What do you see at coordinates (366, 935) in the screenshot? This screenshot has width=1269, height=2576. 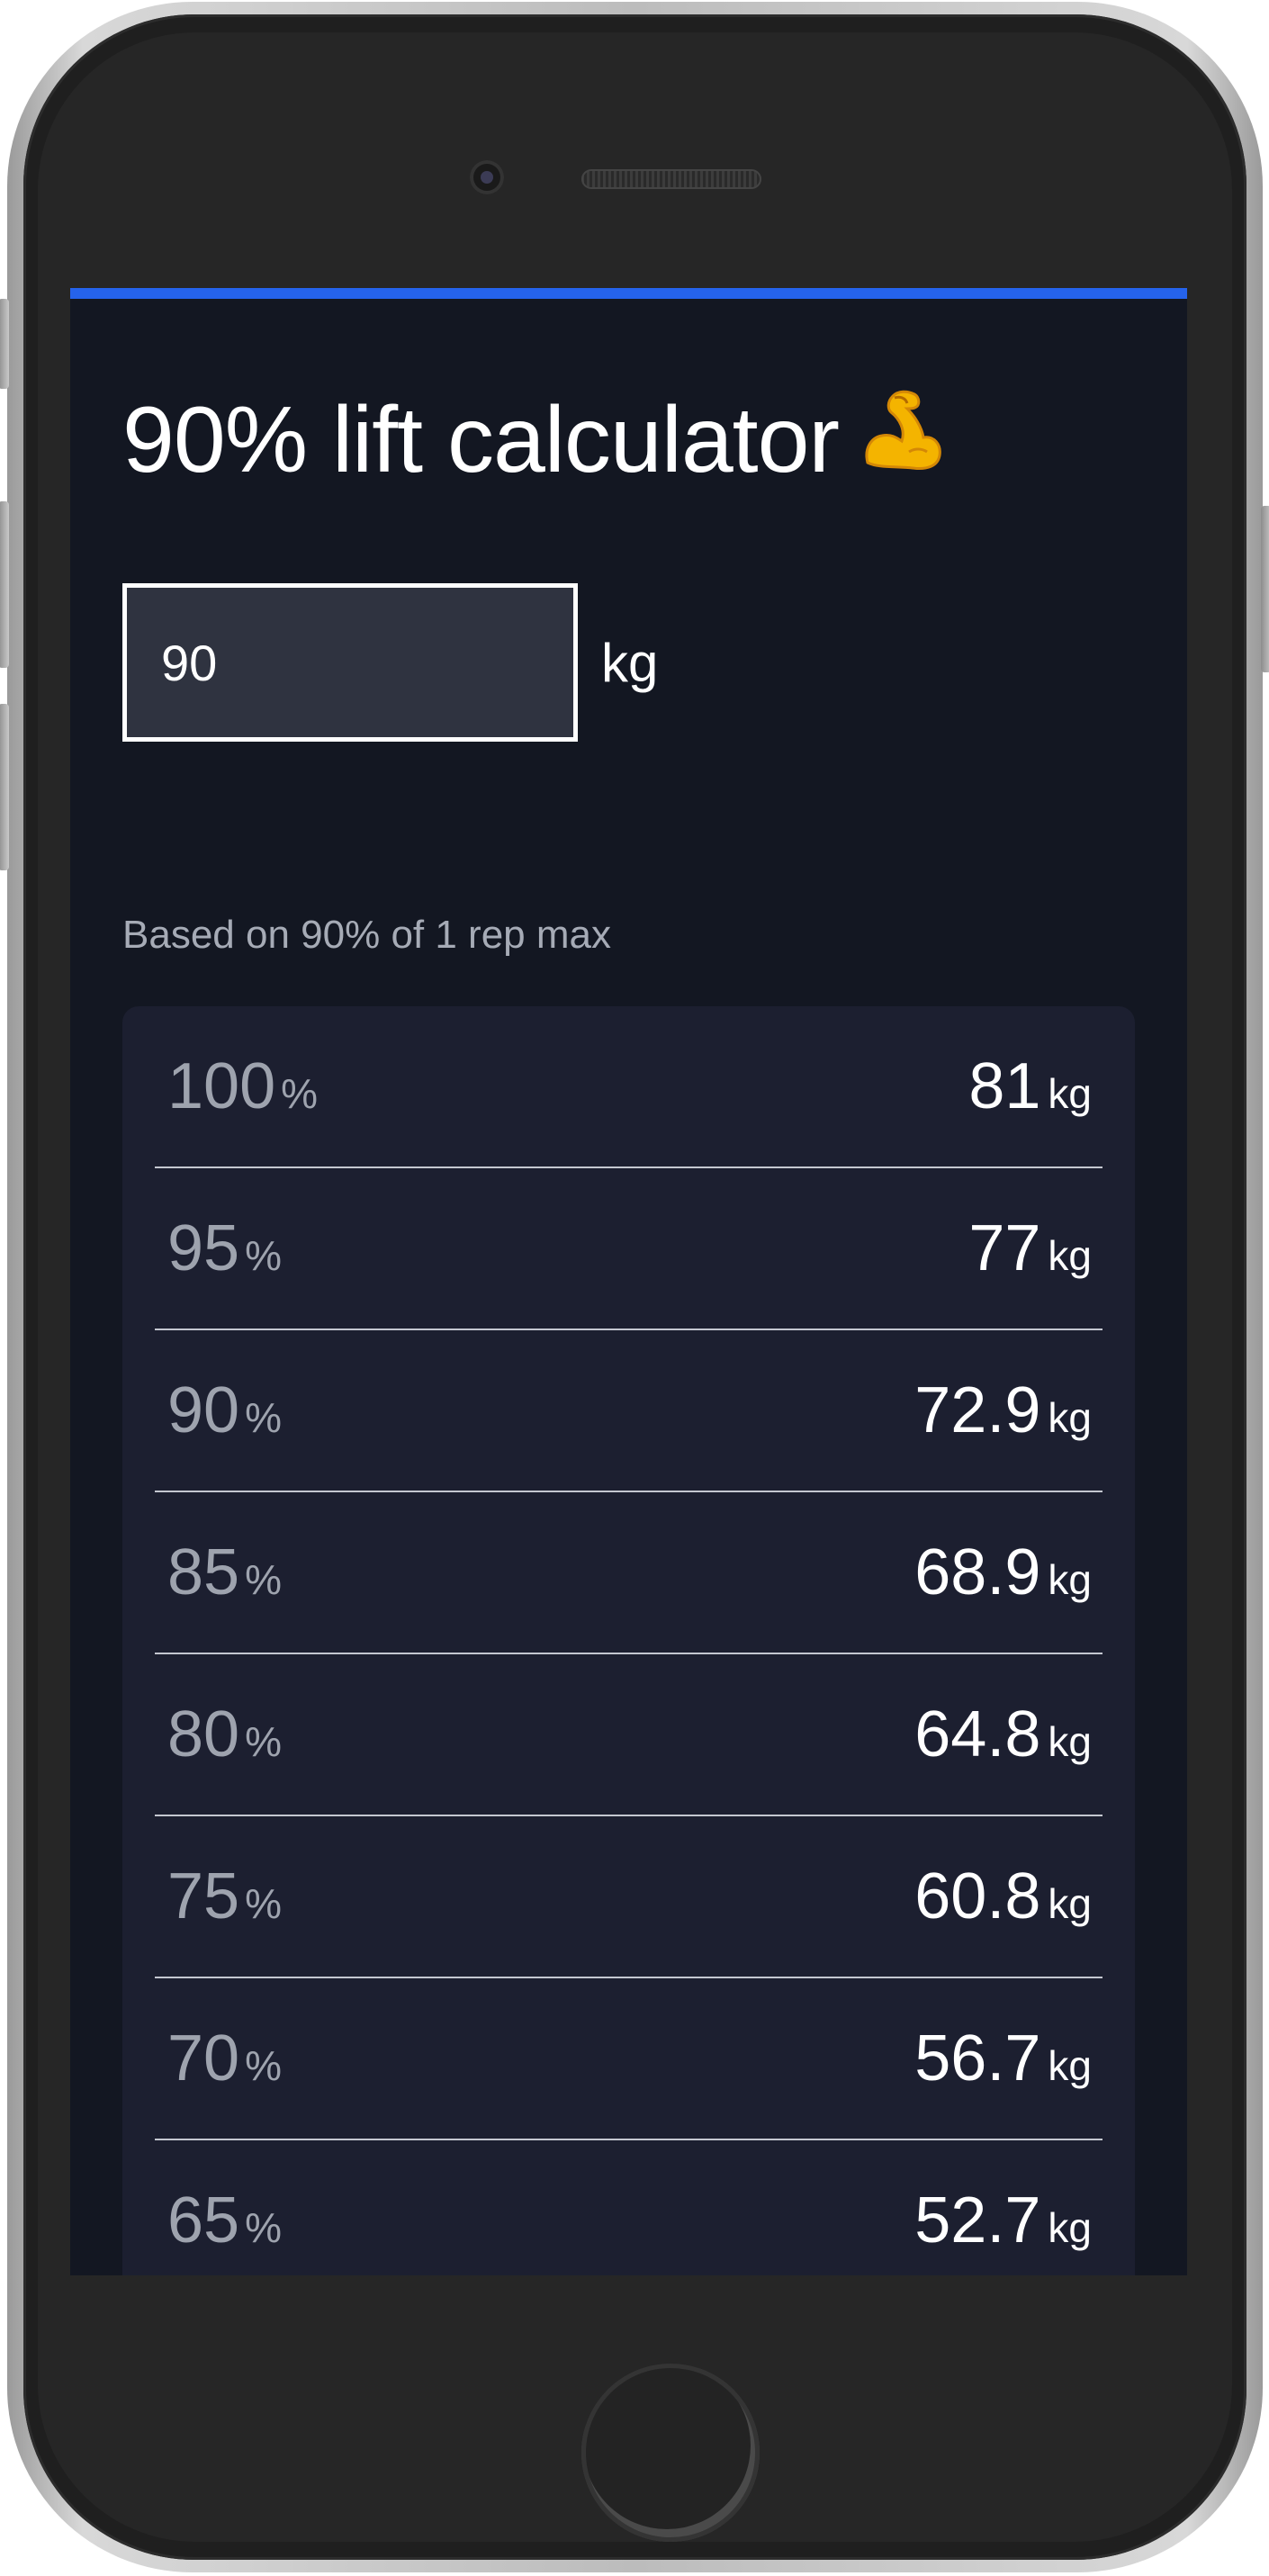 I see `table-caption: Based on 90% of 1 rep max` at bounding box center [366, 935].